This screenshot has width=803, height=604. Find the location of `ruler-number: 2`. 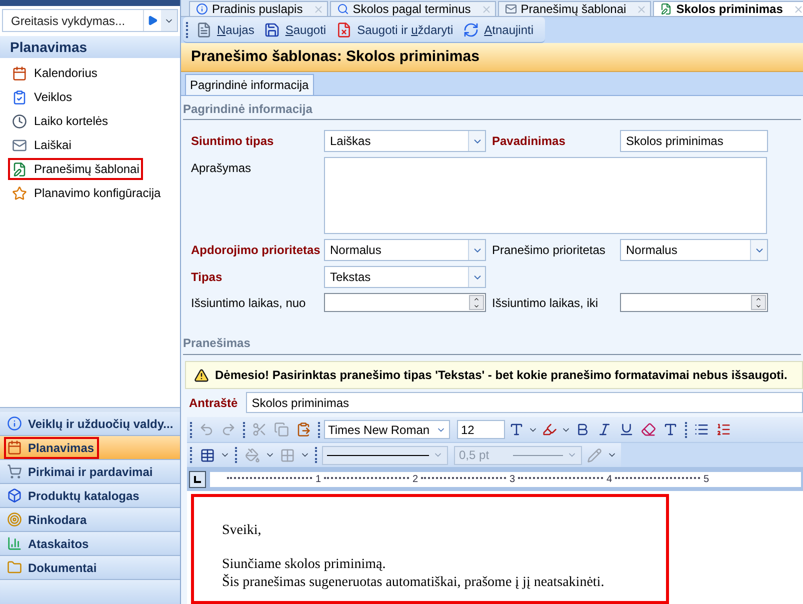

ruler-number: 2 is located at coordinates (415, 479).